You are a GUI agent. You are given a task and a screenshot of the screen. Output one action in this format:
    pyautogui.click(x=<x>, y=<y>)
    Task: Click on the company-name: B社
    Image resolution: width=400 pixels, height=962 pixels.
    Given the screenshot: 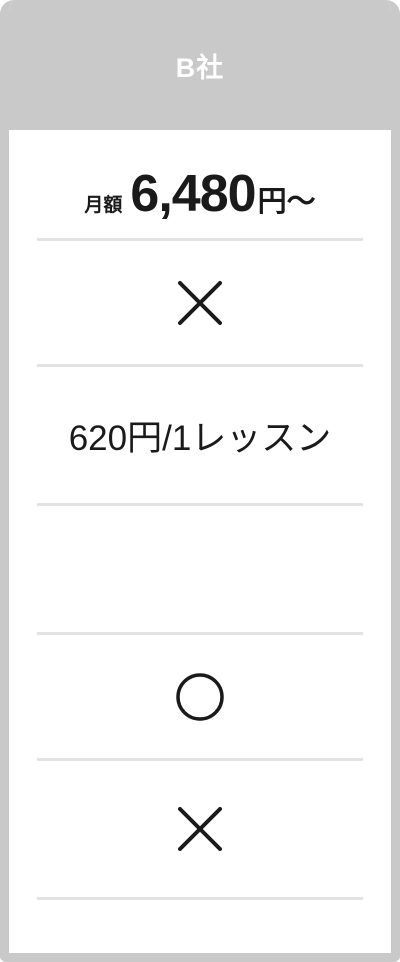 What is the action you would take?
    pyautogui.click(x=200, y=67)
    